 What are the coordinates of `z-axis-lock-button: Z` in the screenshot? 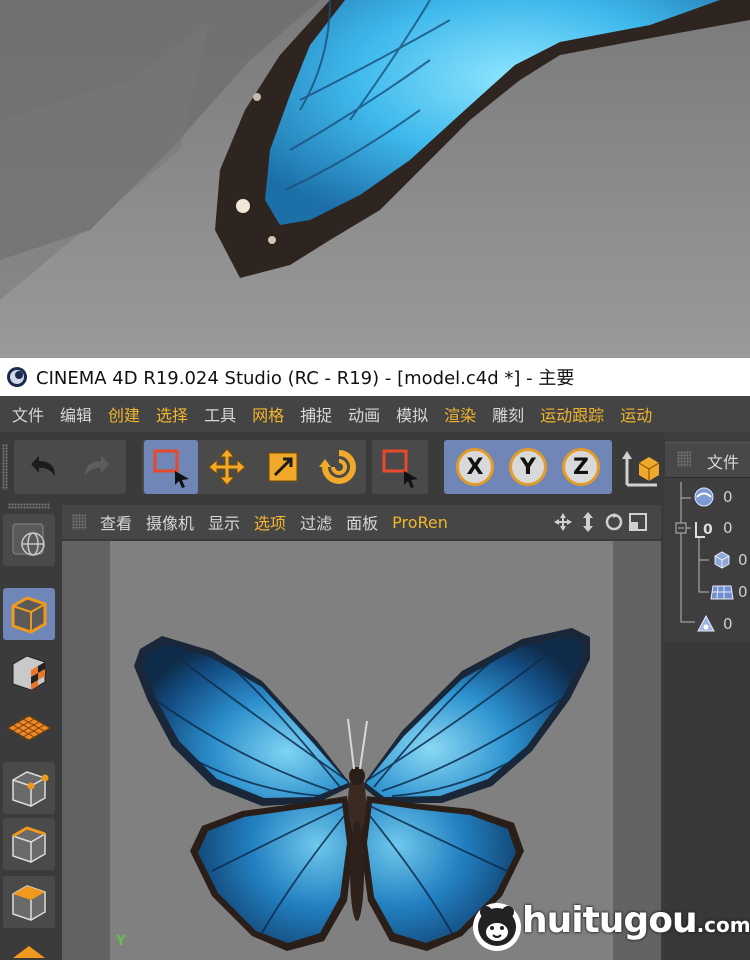 It's located at (581, 467).